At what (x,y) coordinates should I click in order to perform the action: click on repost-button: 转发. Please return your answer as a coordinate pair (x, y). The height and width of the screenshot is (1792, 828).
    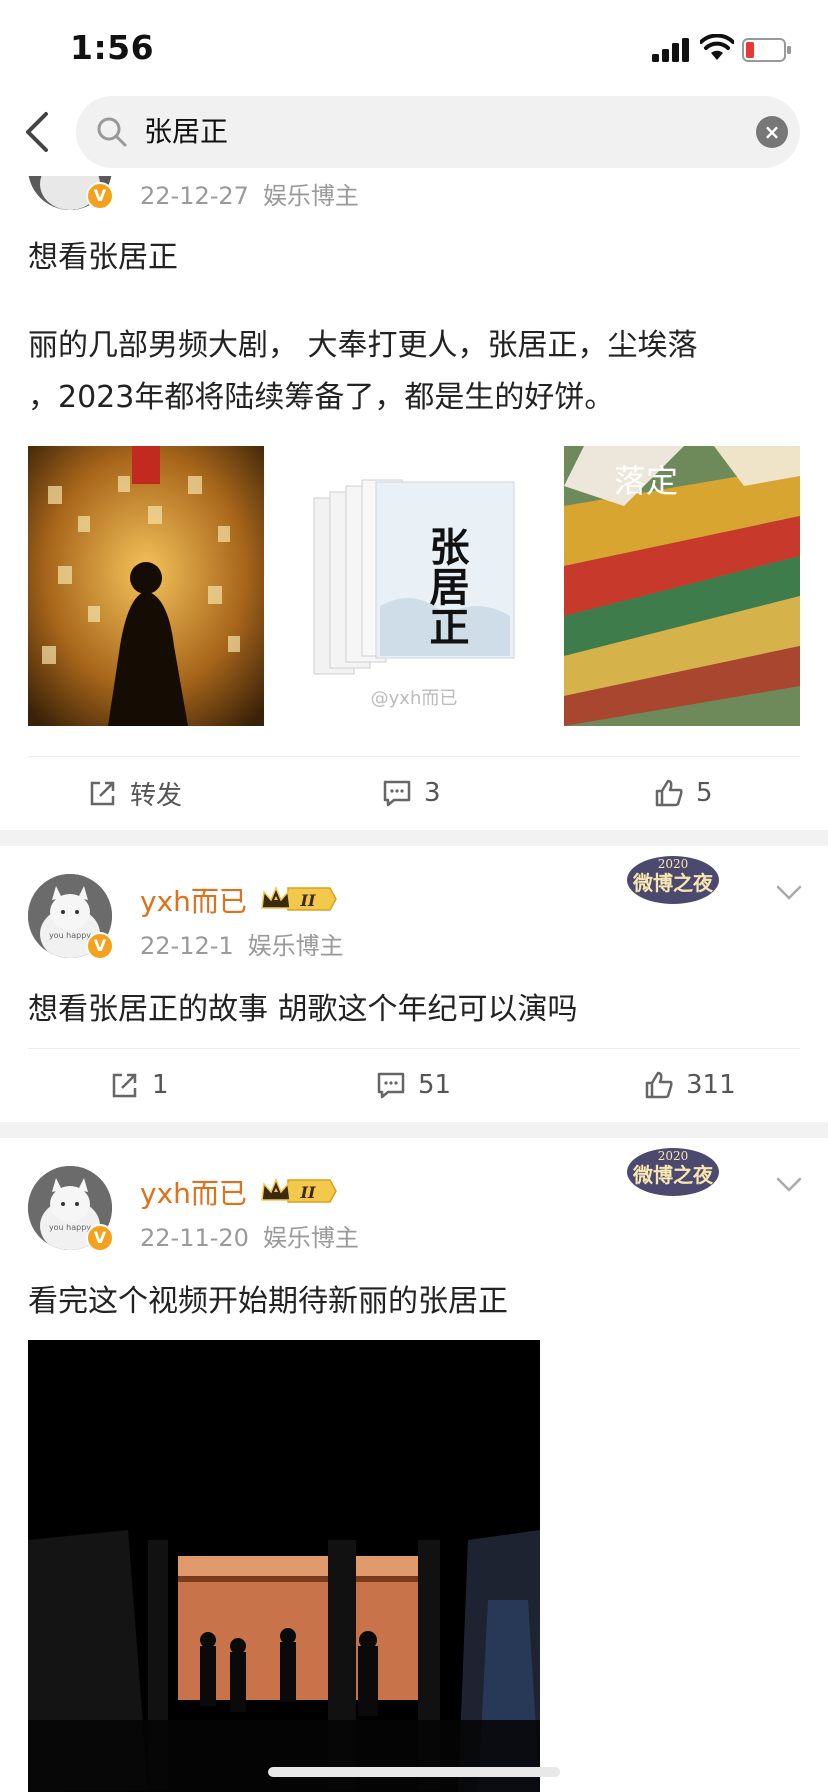
    Looking at the image, I should click on (135, 793).